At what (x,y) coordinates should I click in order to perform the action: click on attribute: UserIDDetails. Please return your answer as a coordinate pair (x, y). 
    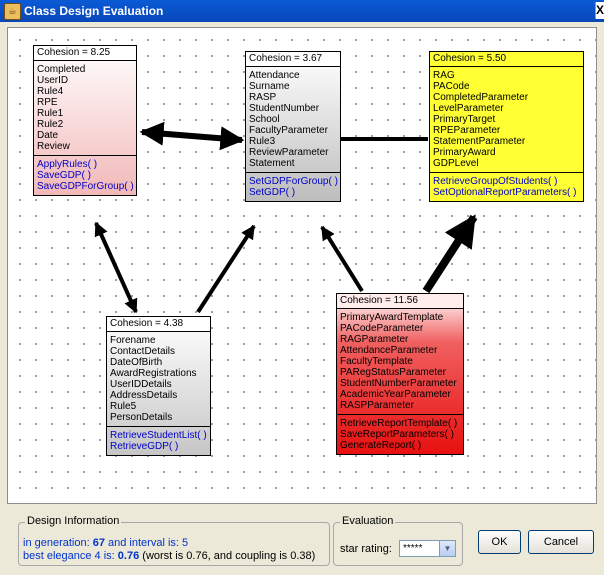
    Looking at the image, I should click on (141, 384).